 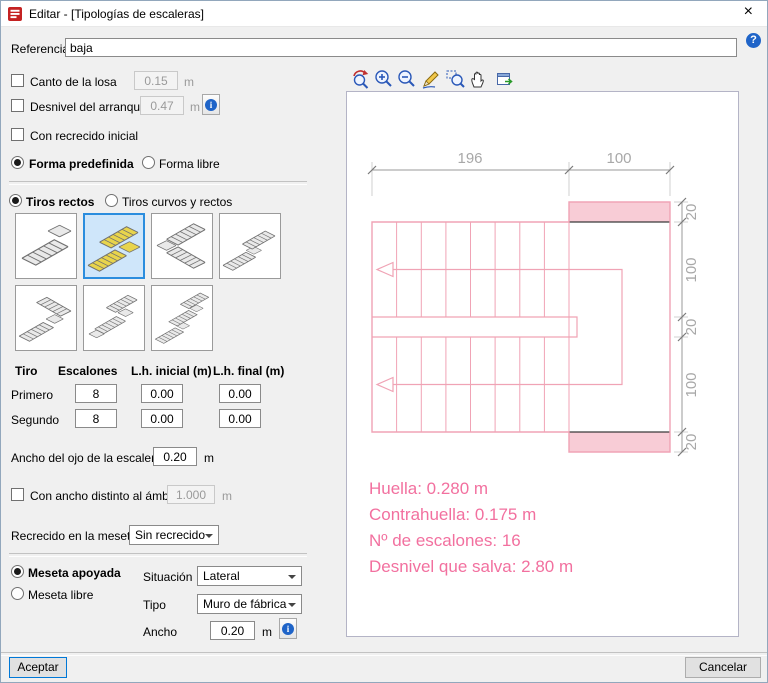 What do you see at coordinates (691, 384) in the screenshot?
I see `dim-right-100b: 100` at bounding box center [691, 384].